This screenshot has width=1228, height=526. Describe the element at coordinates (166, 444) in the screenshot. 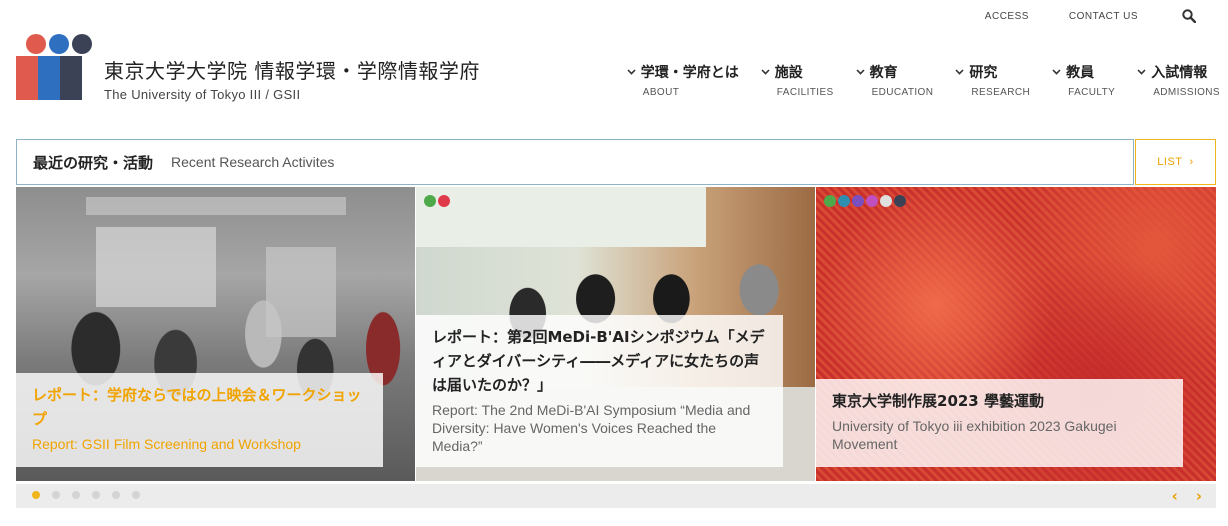

I see `slide-title-en: Report: GSII Film Screening and Workshop` at that location.